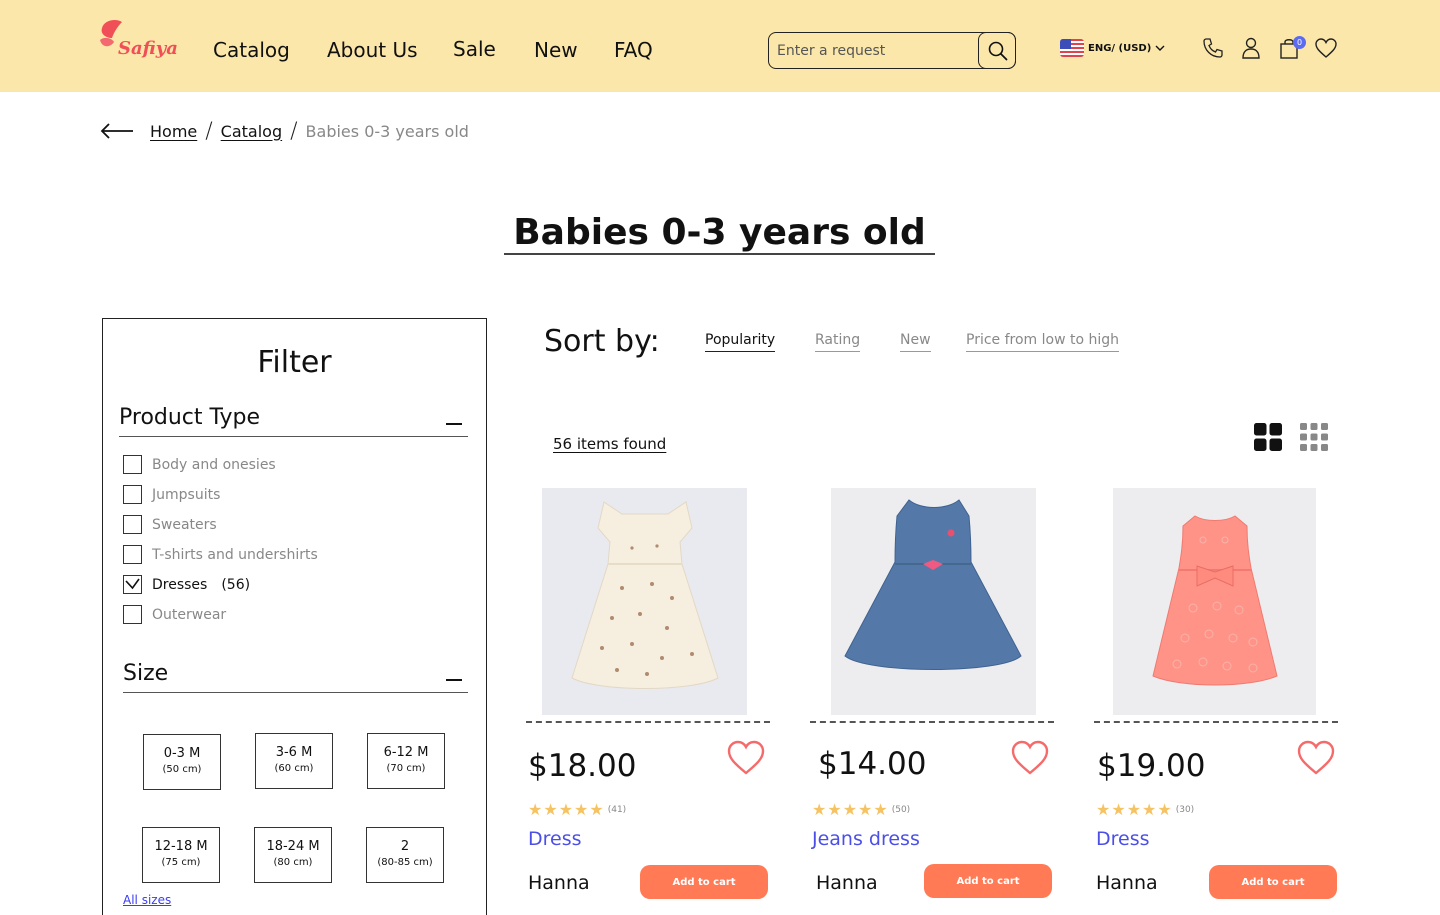 Image resolution: width=1440 pixels, height=915 pixels. What do you see at coordinates (1160, 48) in the screenshot?
I see `chevron-down-icon` at bounding box center [1160, 48].